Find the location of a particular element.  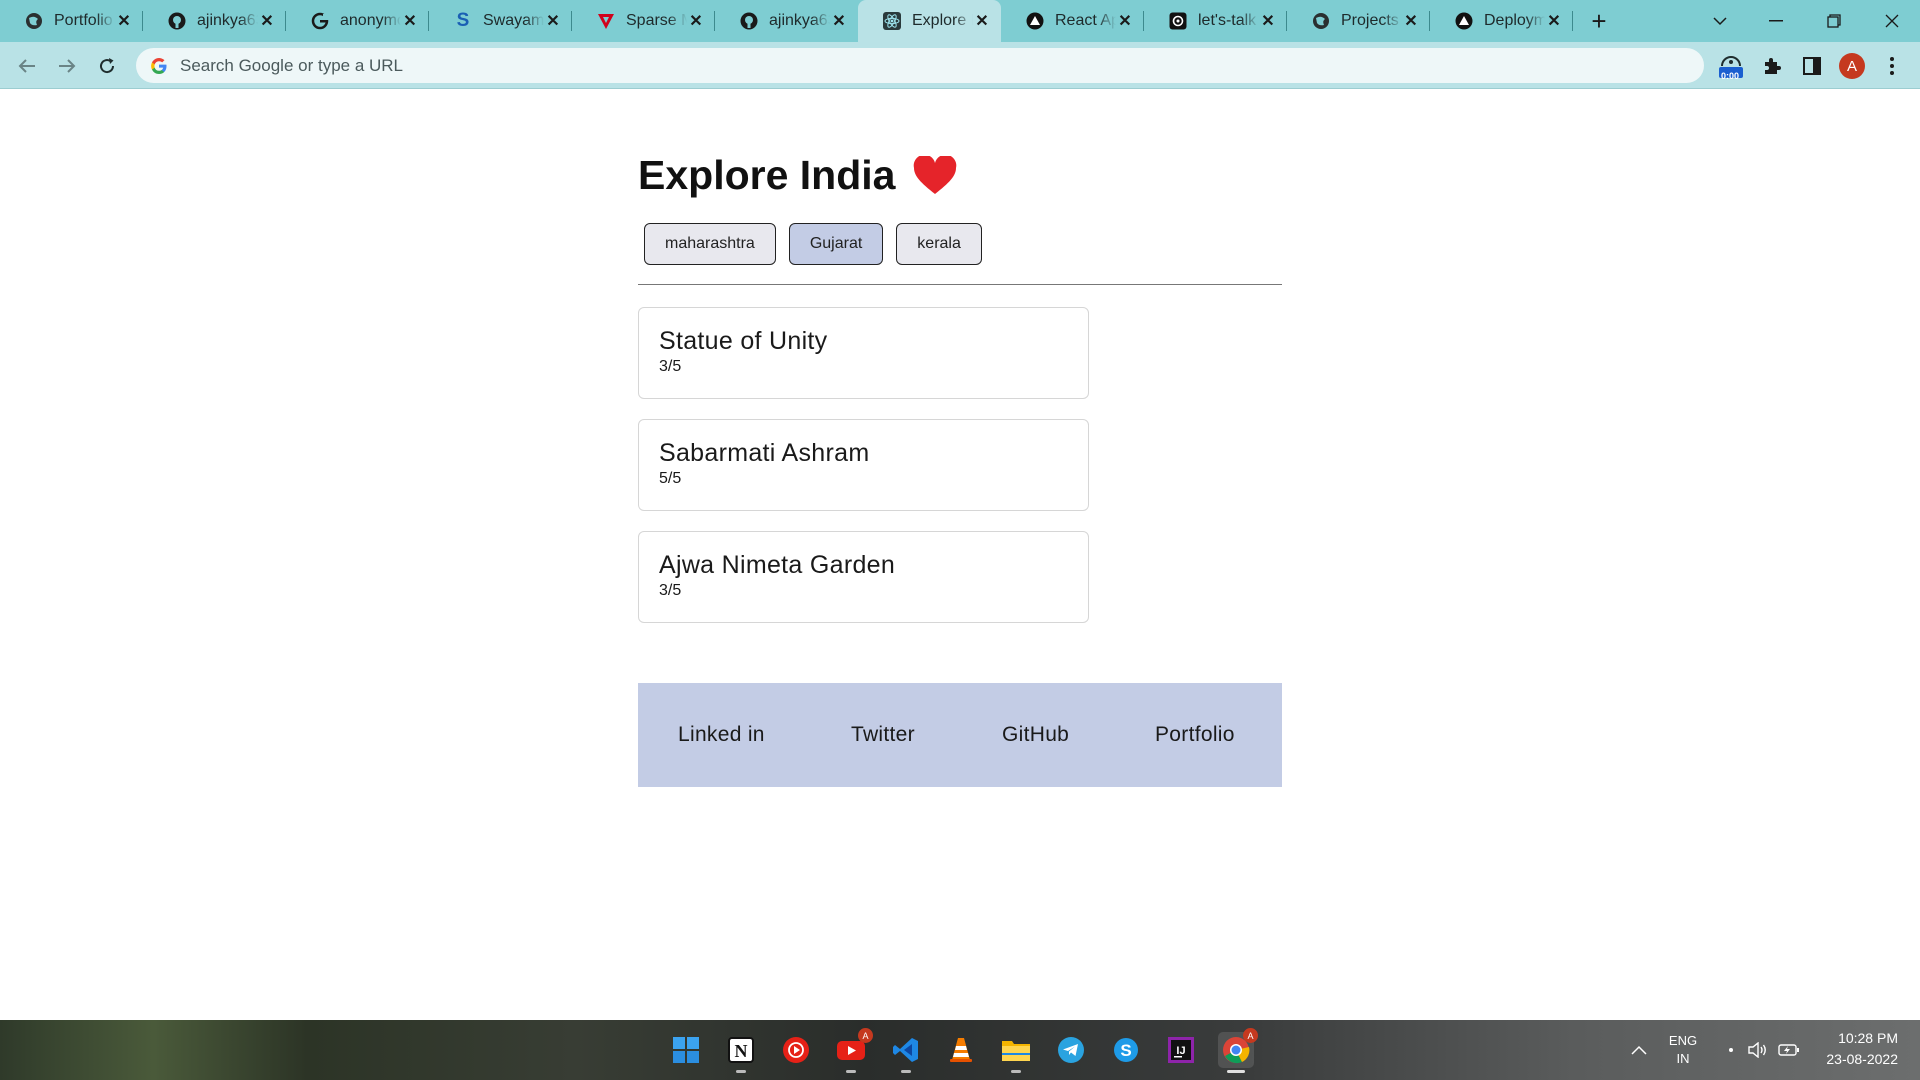

chrome-profile-badge: A is located at coordinates (1250, 1035).